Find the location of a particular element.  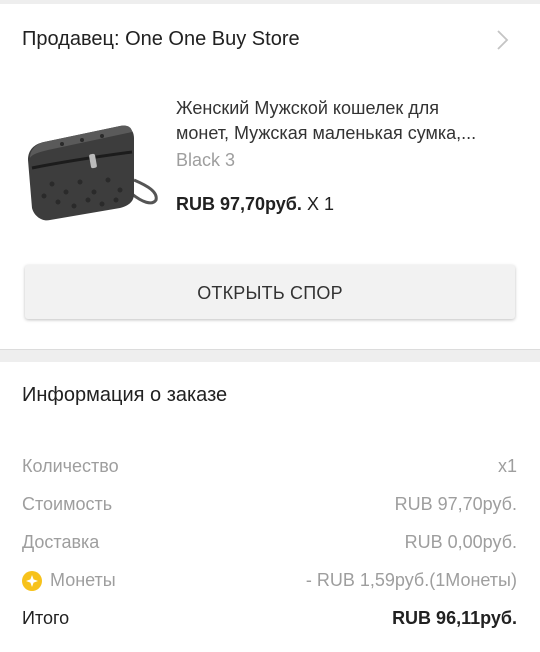

order-info-title: Информация о заказе is located at coordinates (125, 395).